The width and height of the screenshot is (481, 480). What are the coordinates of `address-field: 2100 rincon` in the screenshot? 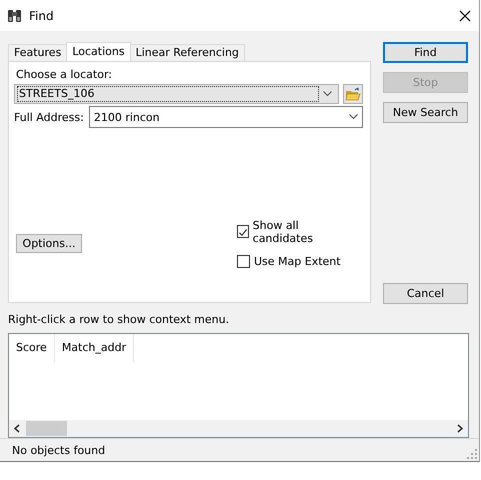 It's located at (225, 117).